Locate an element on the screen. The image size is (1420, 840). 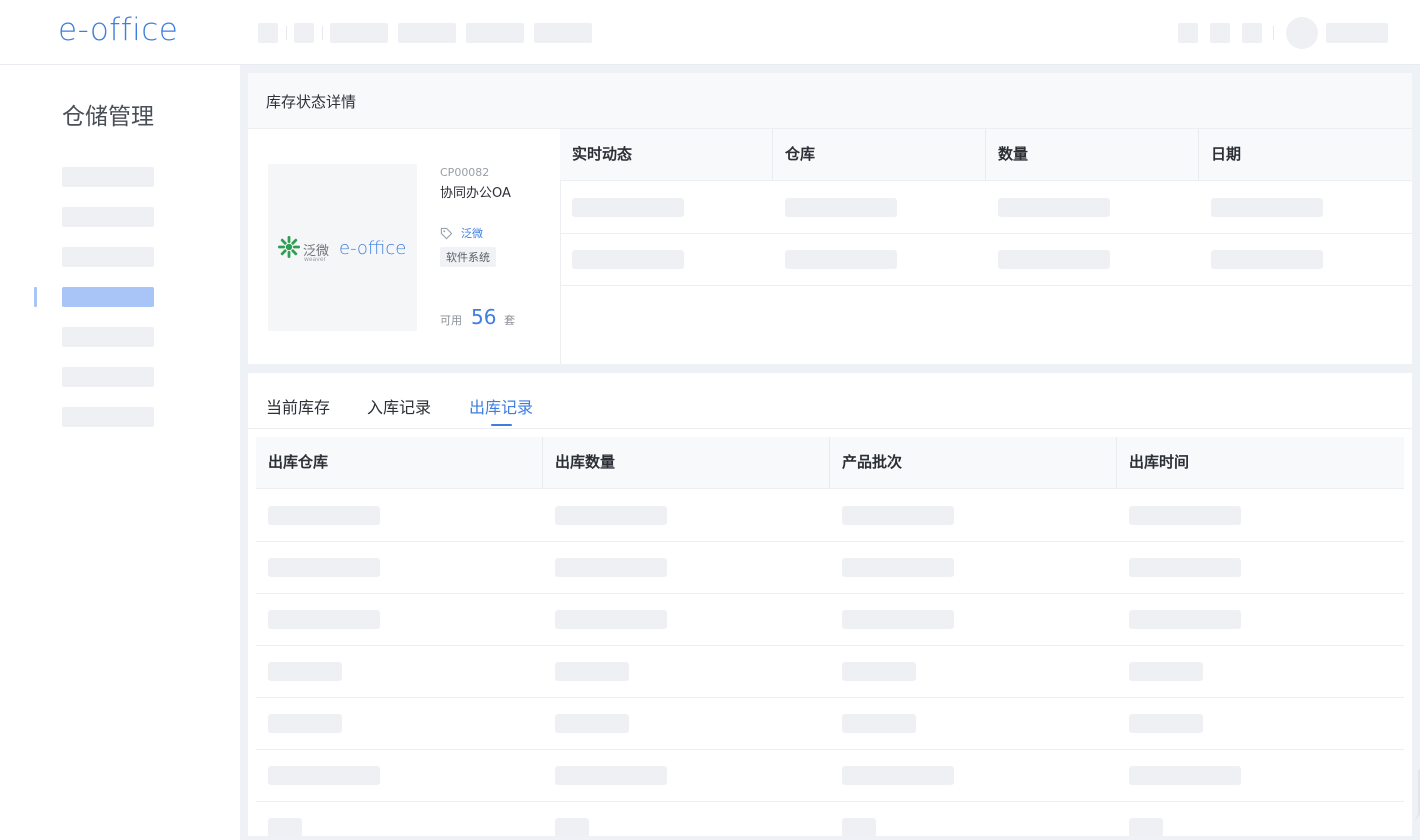
available-unit: 套 is located at coordinates (509, 320).